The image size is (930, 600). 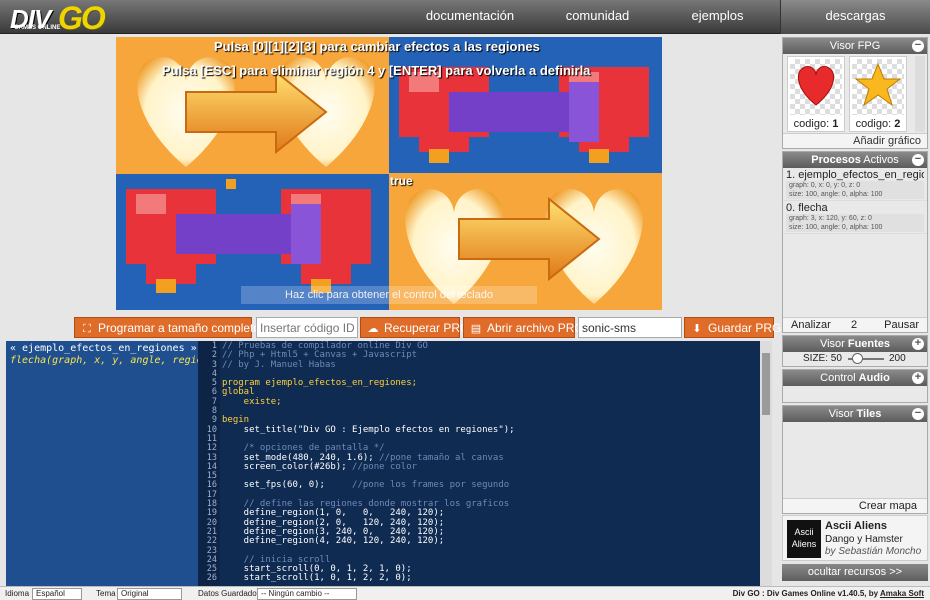 I want to click on code-line: // by J. Manuel Habas, so click(x=279, y=364).